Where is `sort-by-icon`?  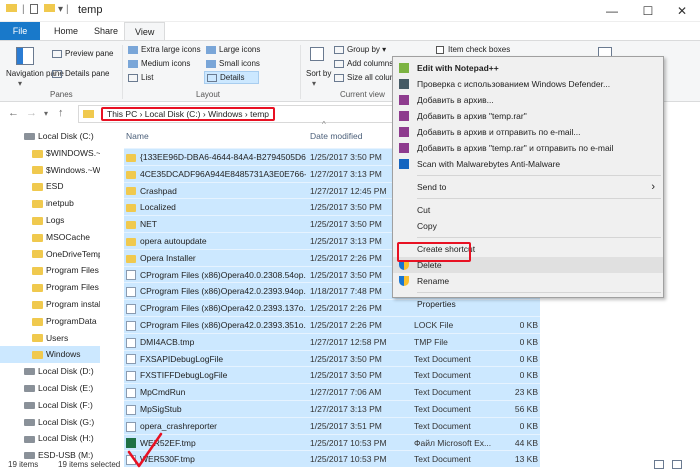 sort-by-icon is located at coordinates (317, 56).